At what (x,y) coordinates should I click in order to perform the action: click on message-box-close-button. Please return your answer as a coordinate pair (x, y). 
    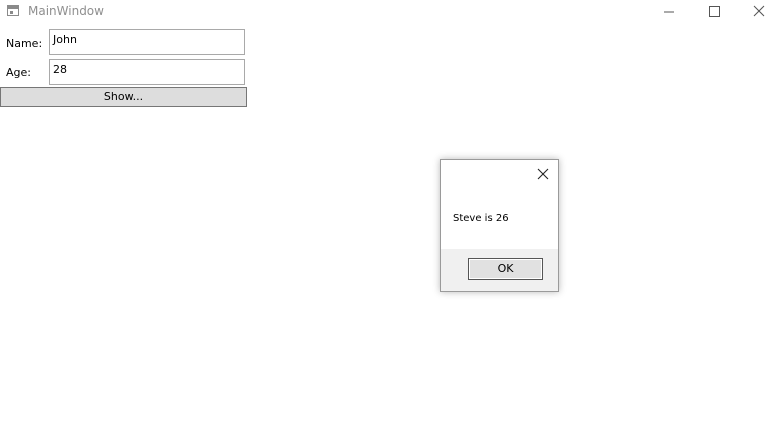
    Looking at the image, I should click on (544, 174).